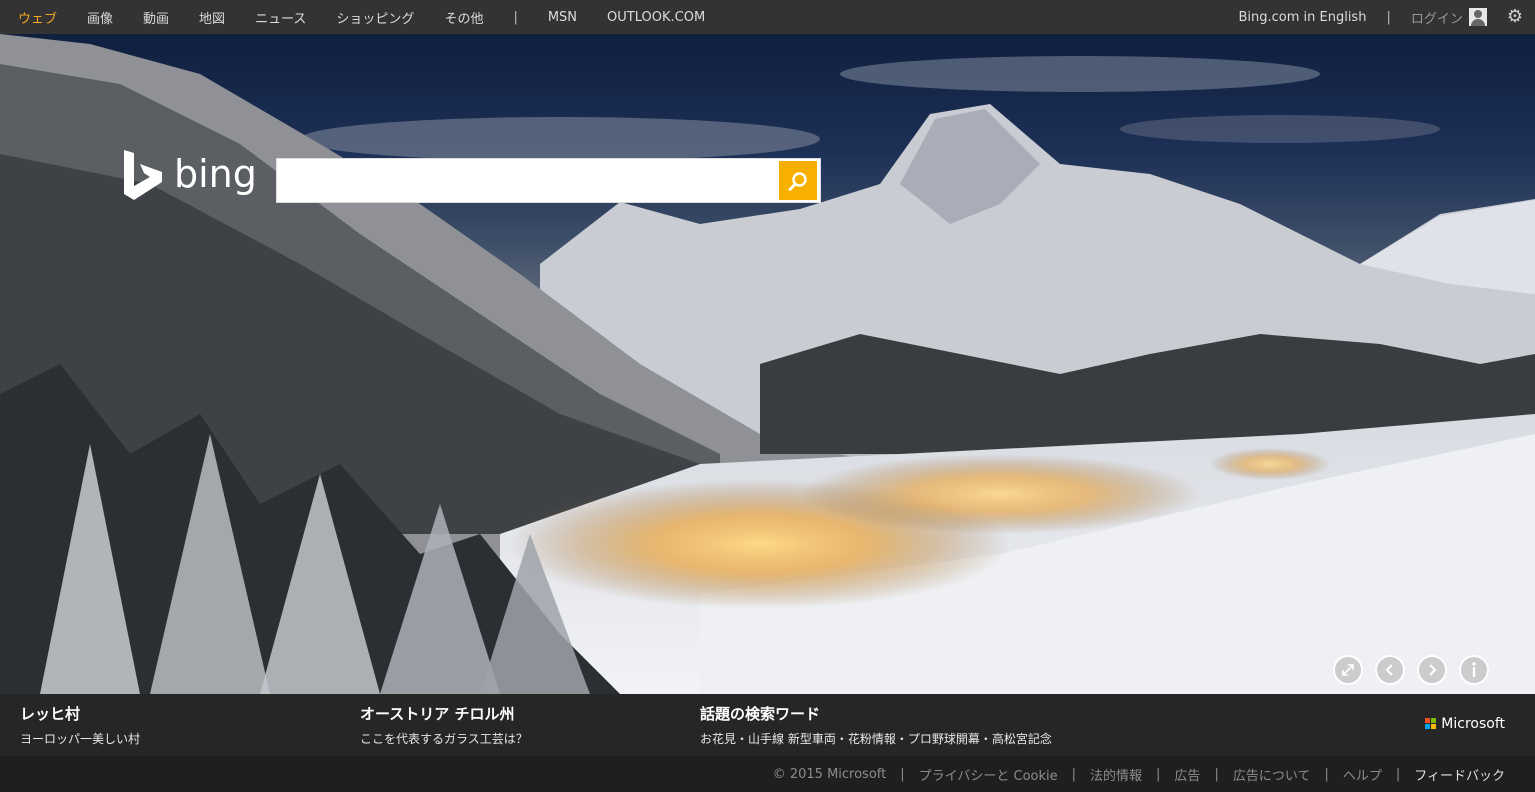  I want to click on search-box, so click(548, 180).